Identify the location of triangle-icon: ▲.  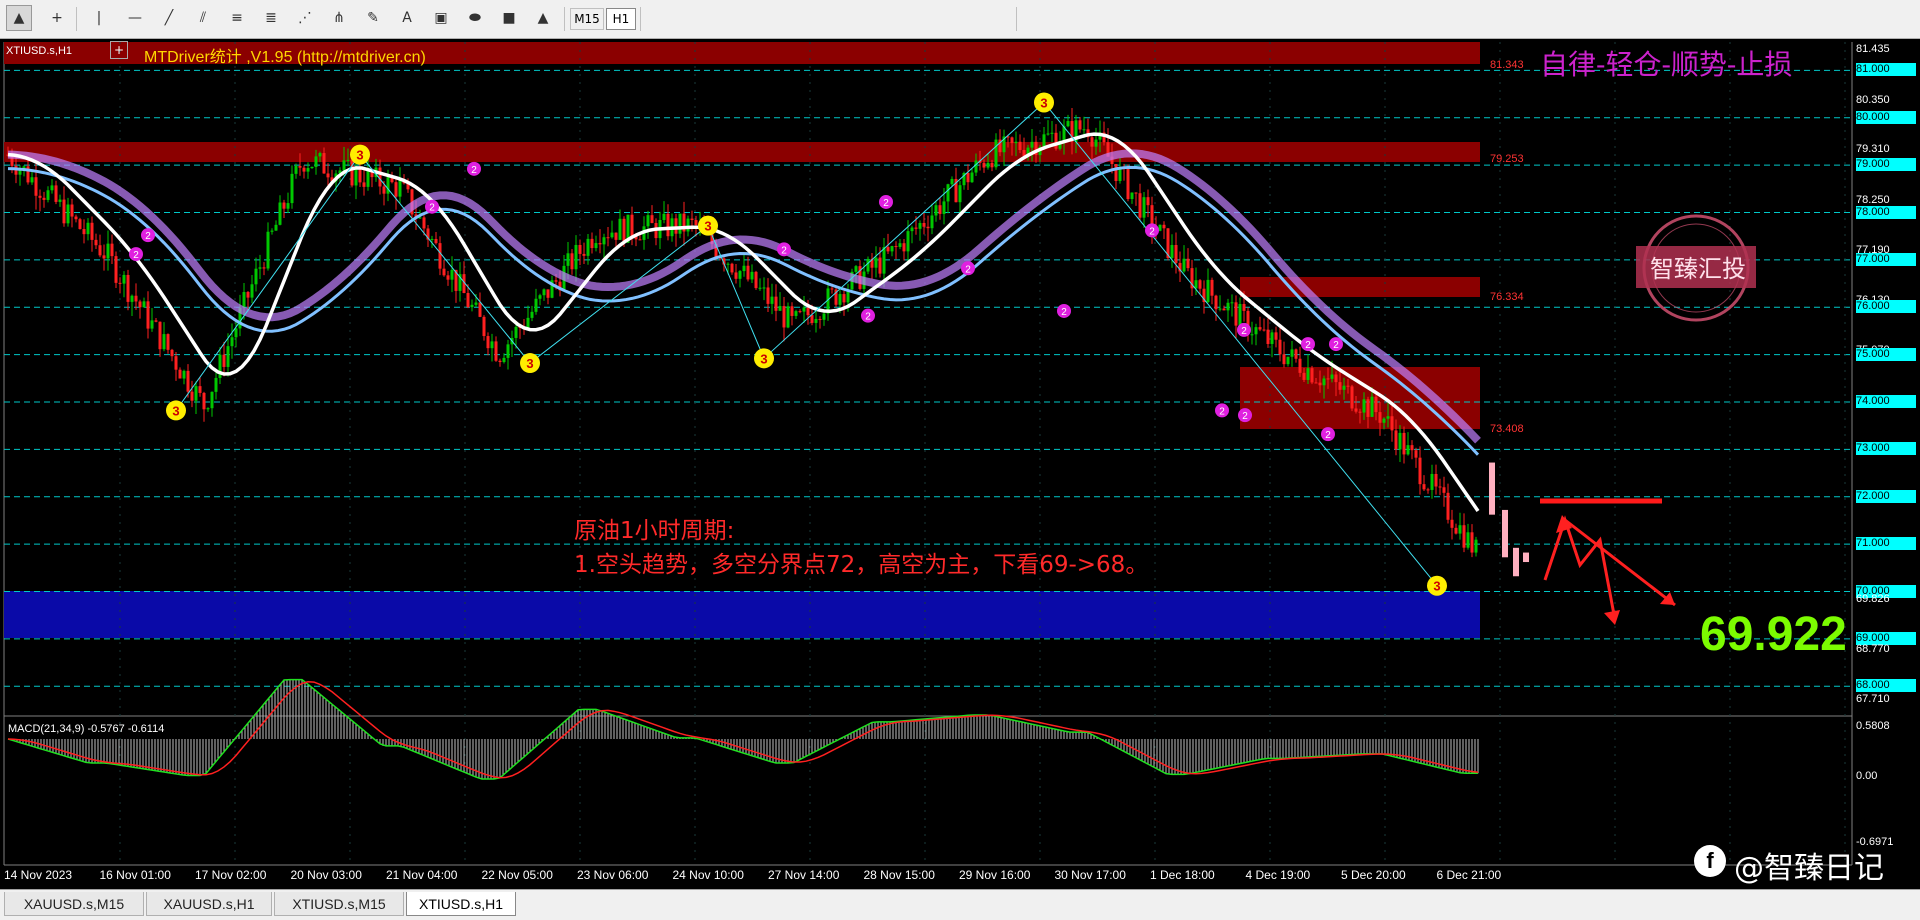
(543, 18).